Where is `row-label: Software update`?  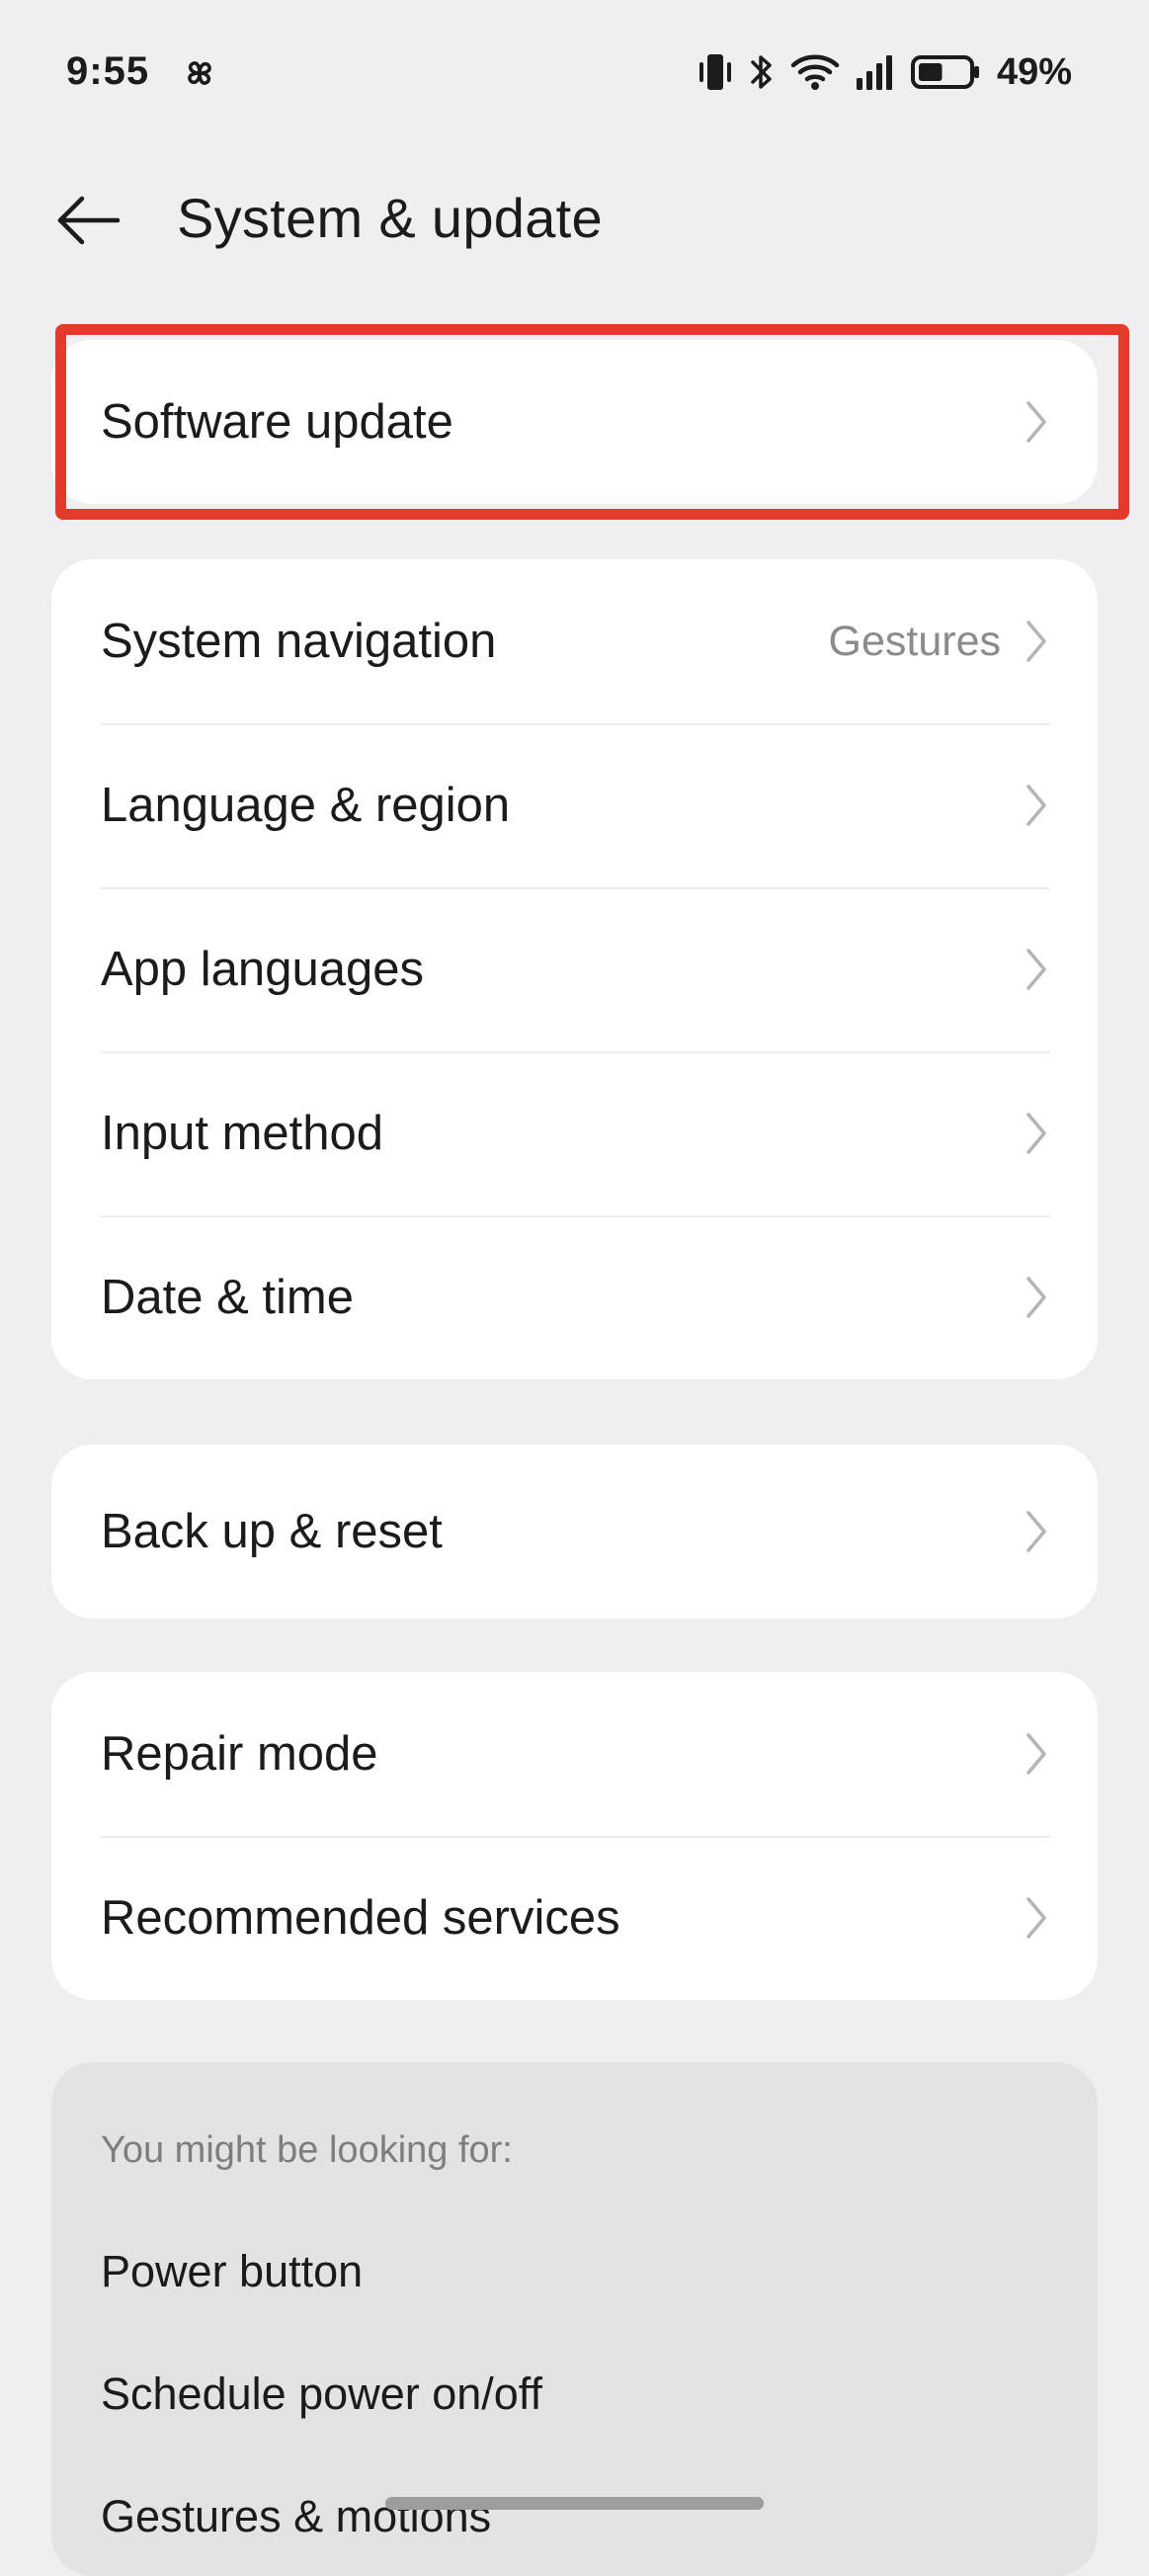 row-label: Software update is located at coordinates (277, 422).